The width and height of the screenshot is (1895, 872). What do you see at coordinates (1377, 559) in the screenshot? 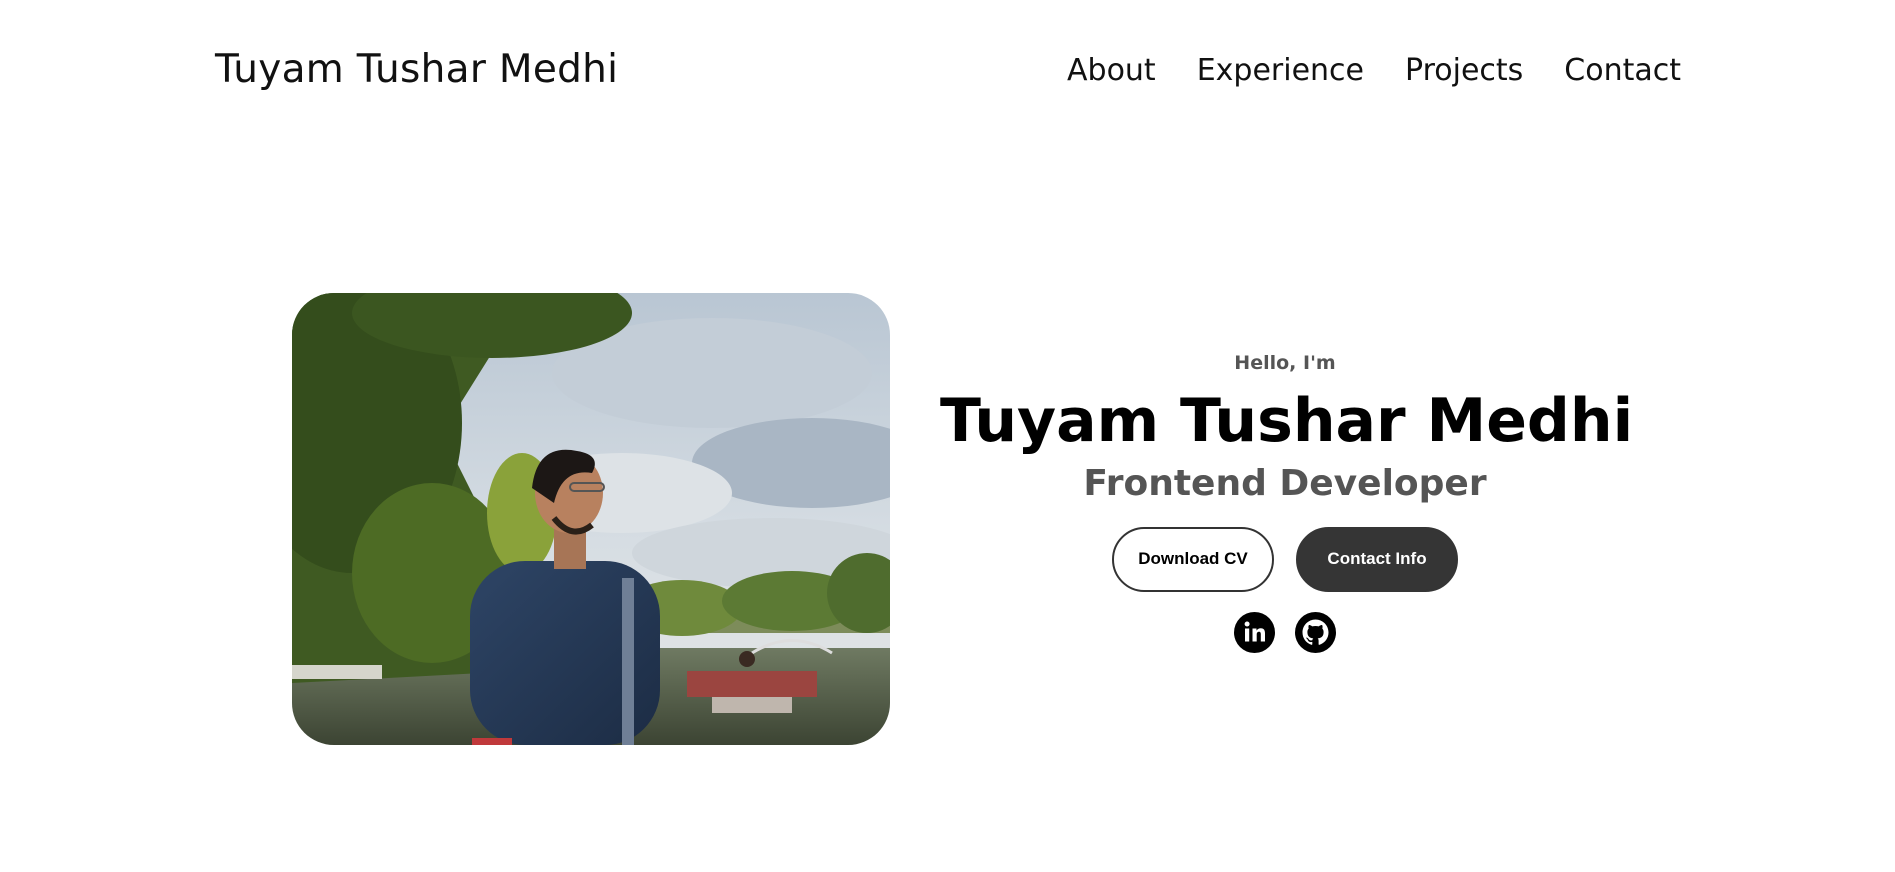
I see `contact-info-button: Contact Info` at bounding box center [1377, 559].